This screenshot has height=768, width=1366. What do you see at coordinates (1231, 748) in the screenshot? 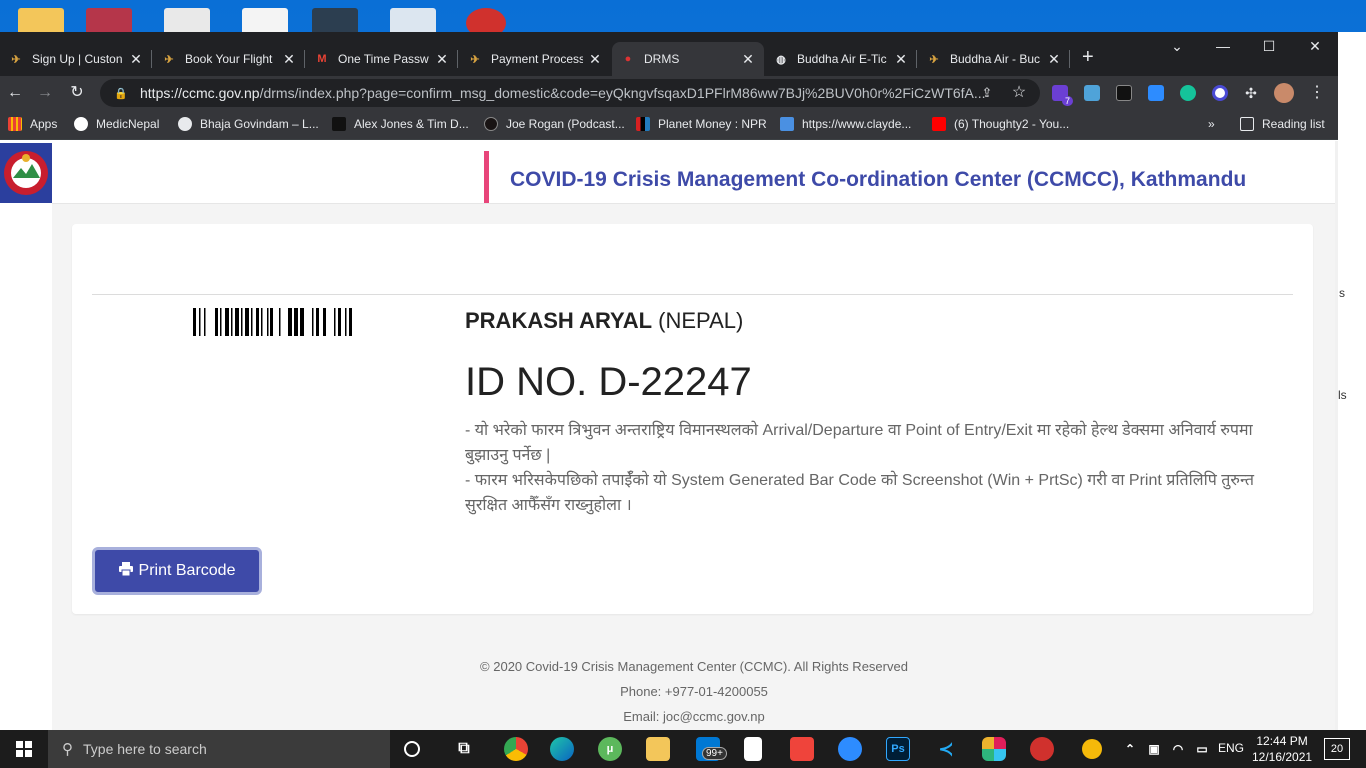
I see `language-indicator: ENG` at bounding box center [1231, 748].